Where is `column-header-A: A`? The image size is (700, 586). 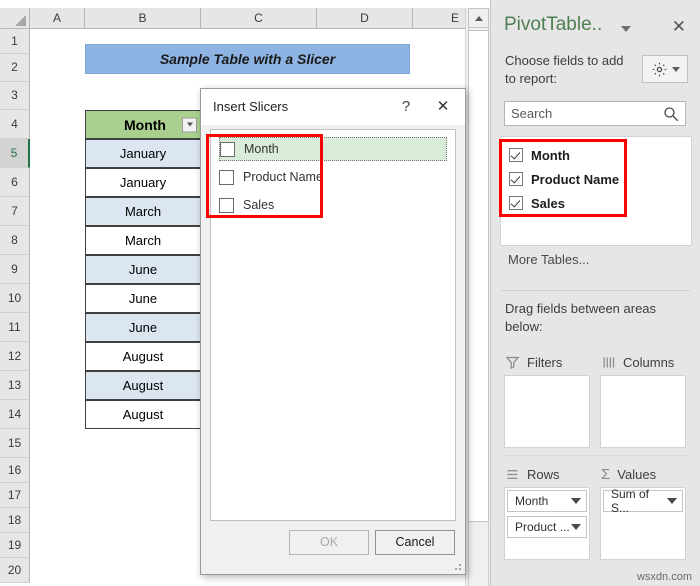 column-header-A: A is located at coordinates (57, 18).